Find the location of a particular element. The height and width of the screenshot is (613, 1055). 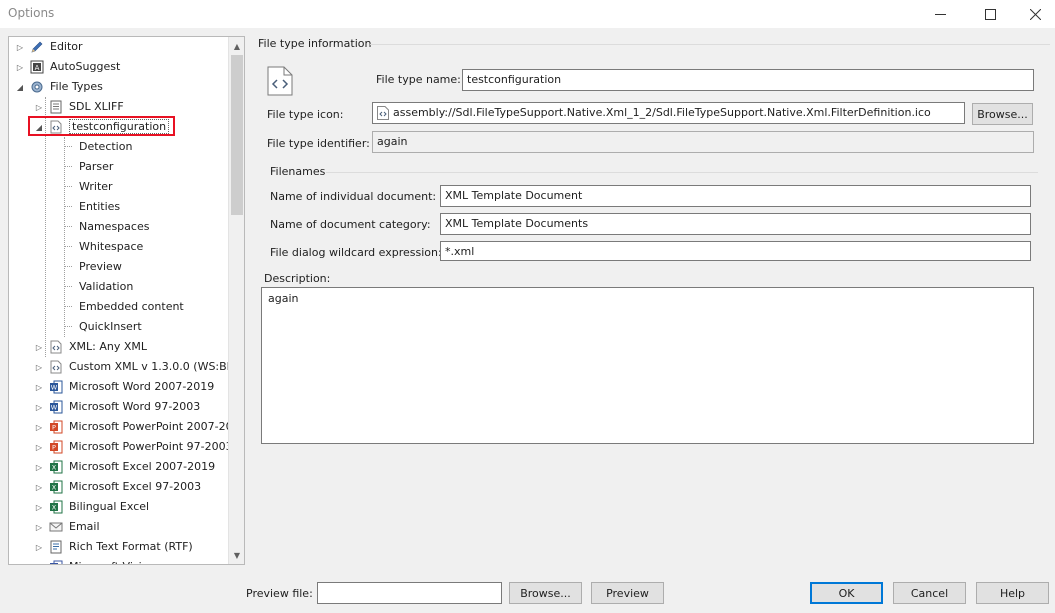

tree-item-label: Email is located at coordinates (84, 526).